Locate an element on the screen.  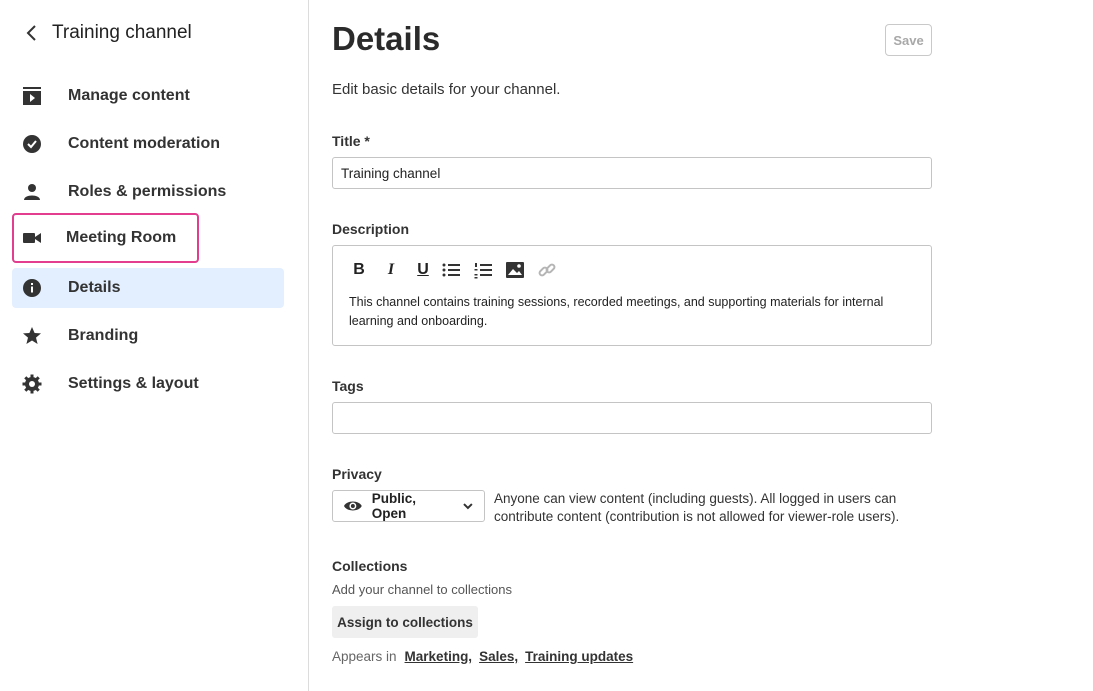
collections-subtitle: Add your channel to collections is located at coordinates (422, 589).